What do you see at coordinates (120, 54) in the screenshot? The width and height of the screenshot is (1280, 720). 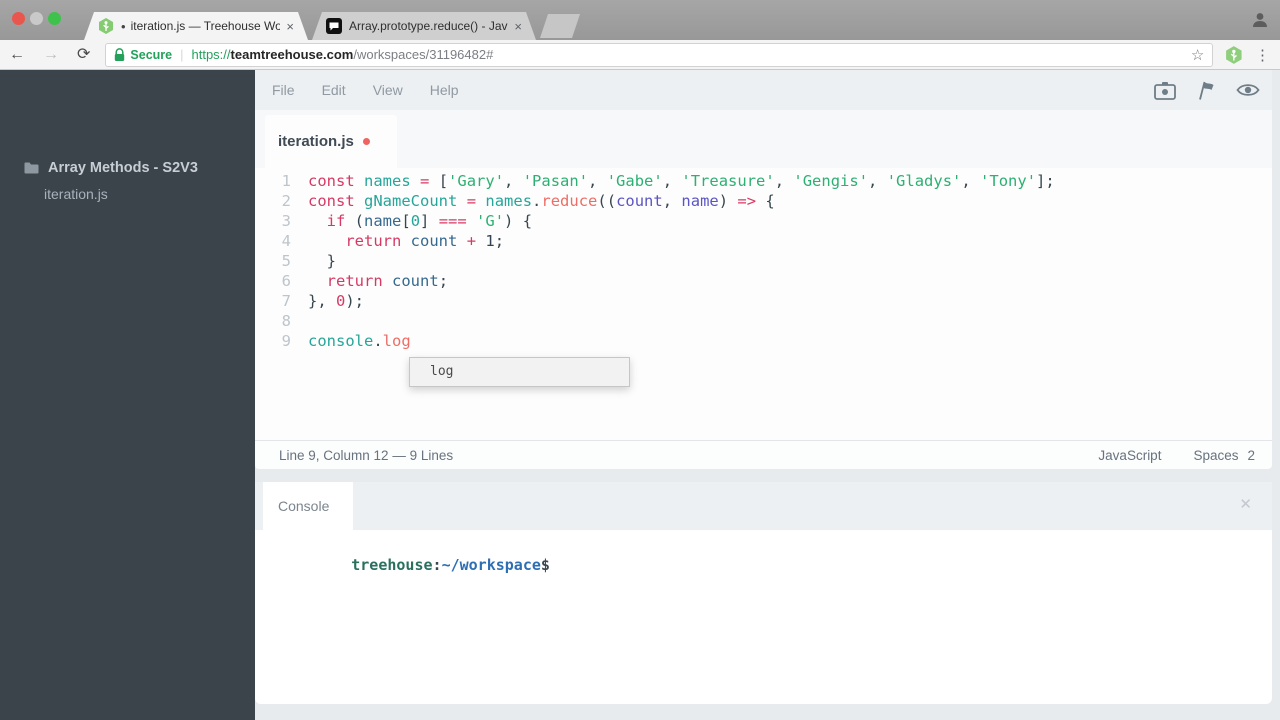 I see `lock-icon` at bounding box center [120, 54].